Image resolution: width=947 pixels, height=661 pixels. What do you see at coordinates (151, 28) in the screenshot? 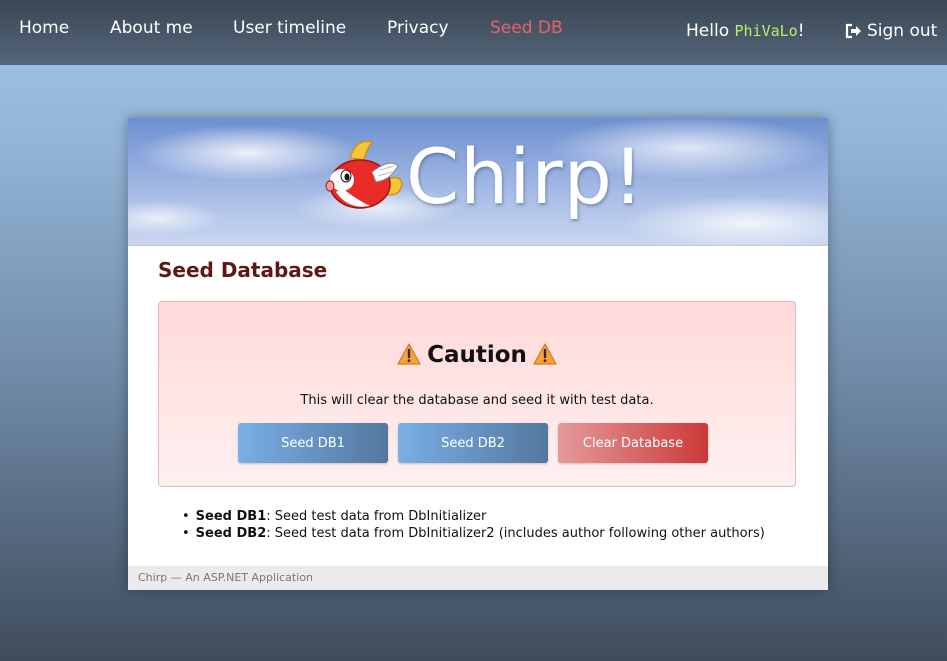
I see `nav-about-link: About me` at bounding box center [151, 28].